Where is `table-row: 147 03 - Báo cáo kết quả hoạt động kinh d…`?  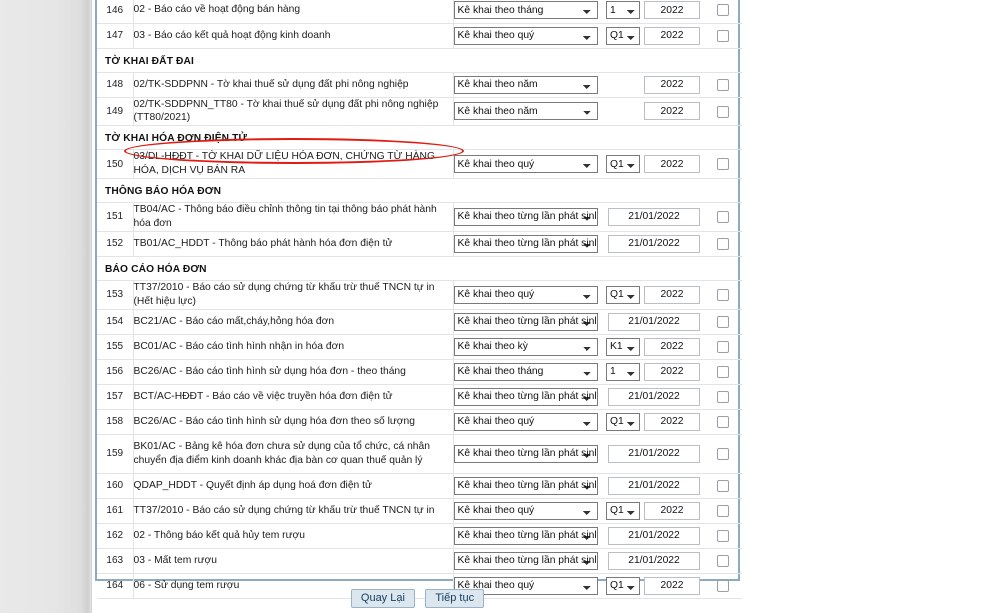 table-row: 147 03 - Báo cáo kết quả hoạt động kinh d… is located at coordinates (419, 36).